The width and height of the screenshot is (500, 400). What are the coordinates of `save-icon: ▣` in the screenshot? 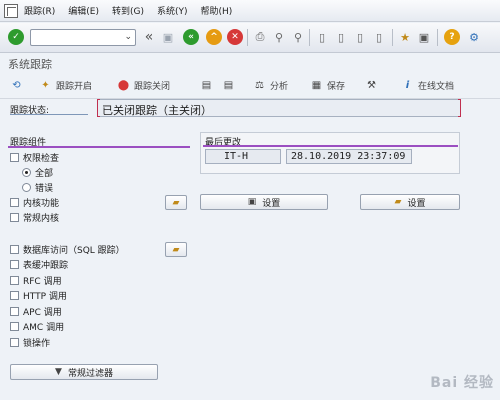 It's located at (168, 37).